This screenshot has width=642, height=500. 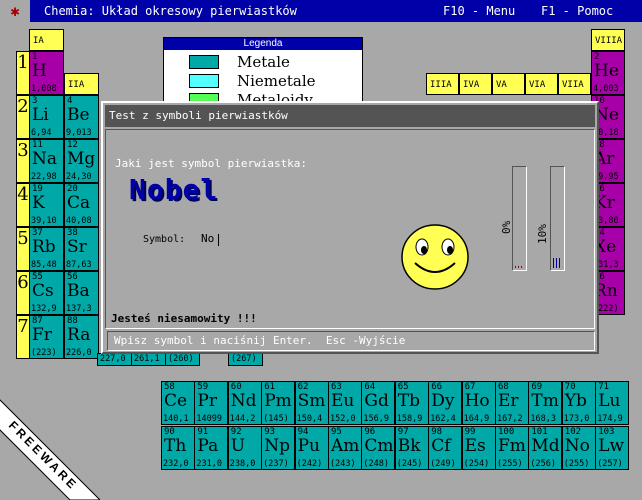 I want to click on element-cell-lw: 103 Lw (257), so click(x=612, y=448).